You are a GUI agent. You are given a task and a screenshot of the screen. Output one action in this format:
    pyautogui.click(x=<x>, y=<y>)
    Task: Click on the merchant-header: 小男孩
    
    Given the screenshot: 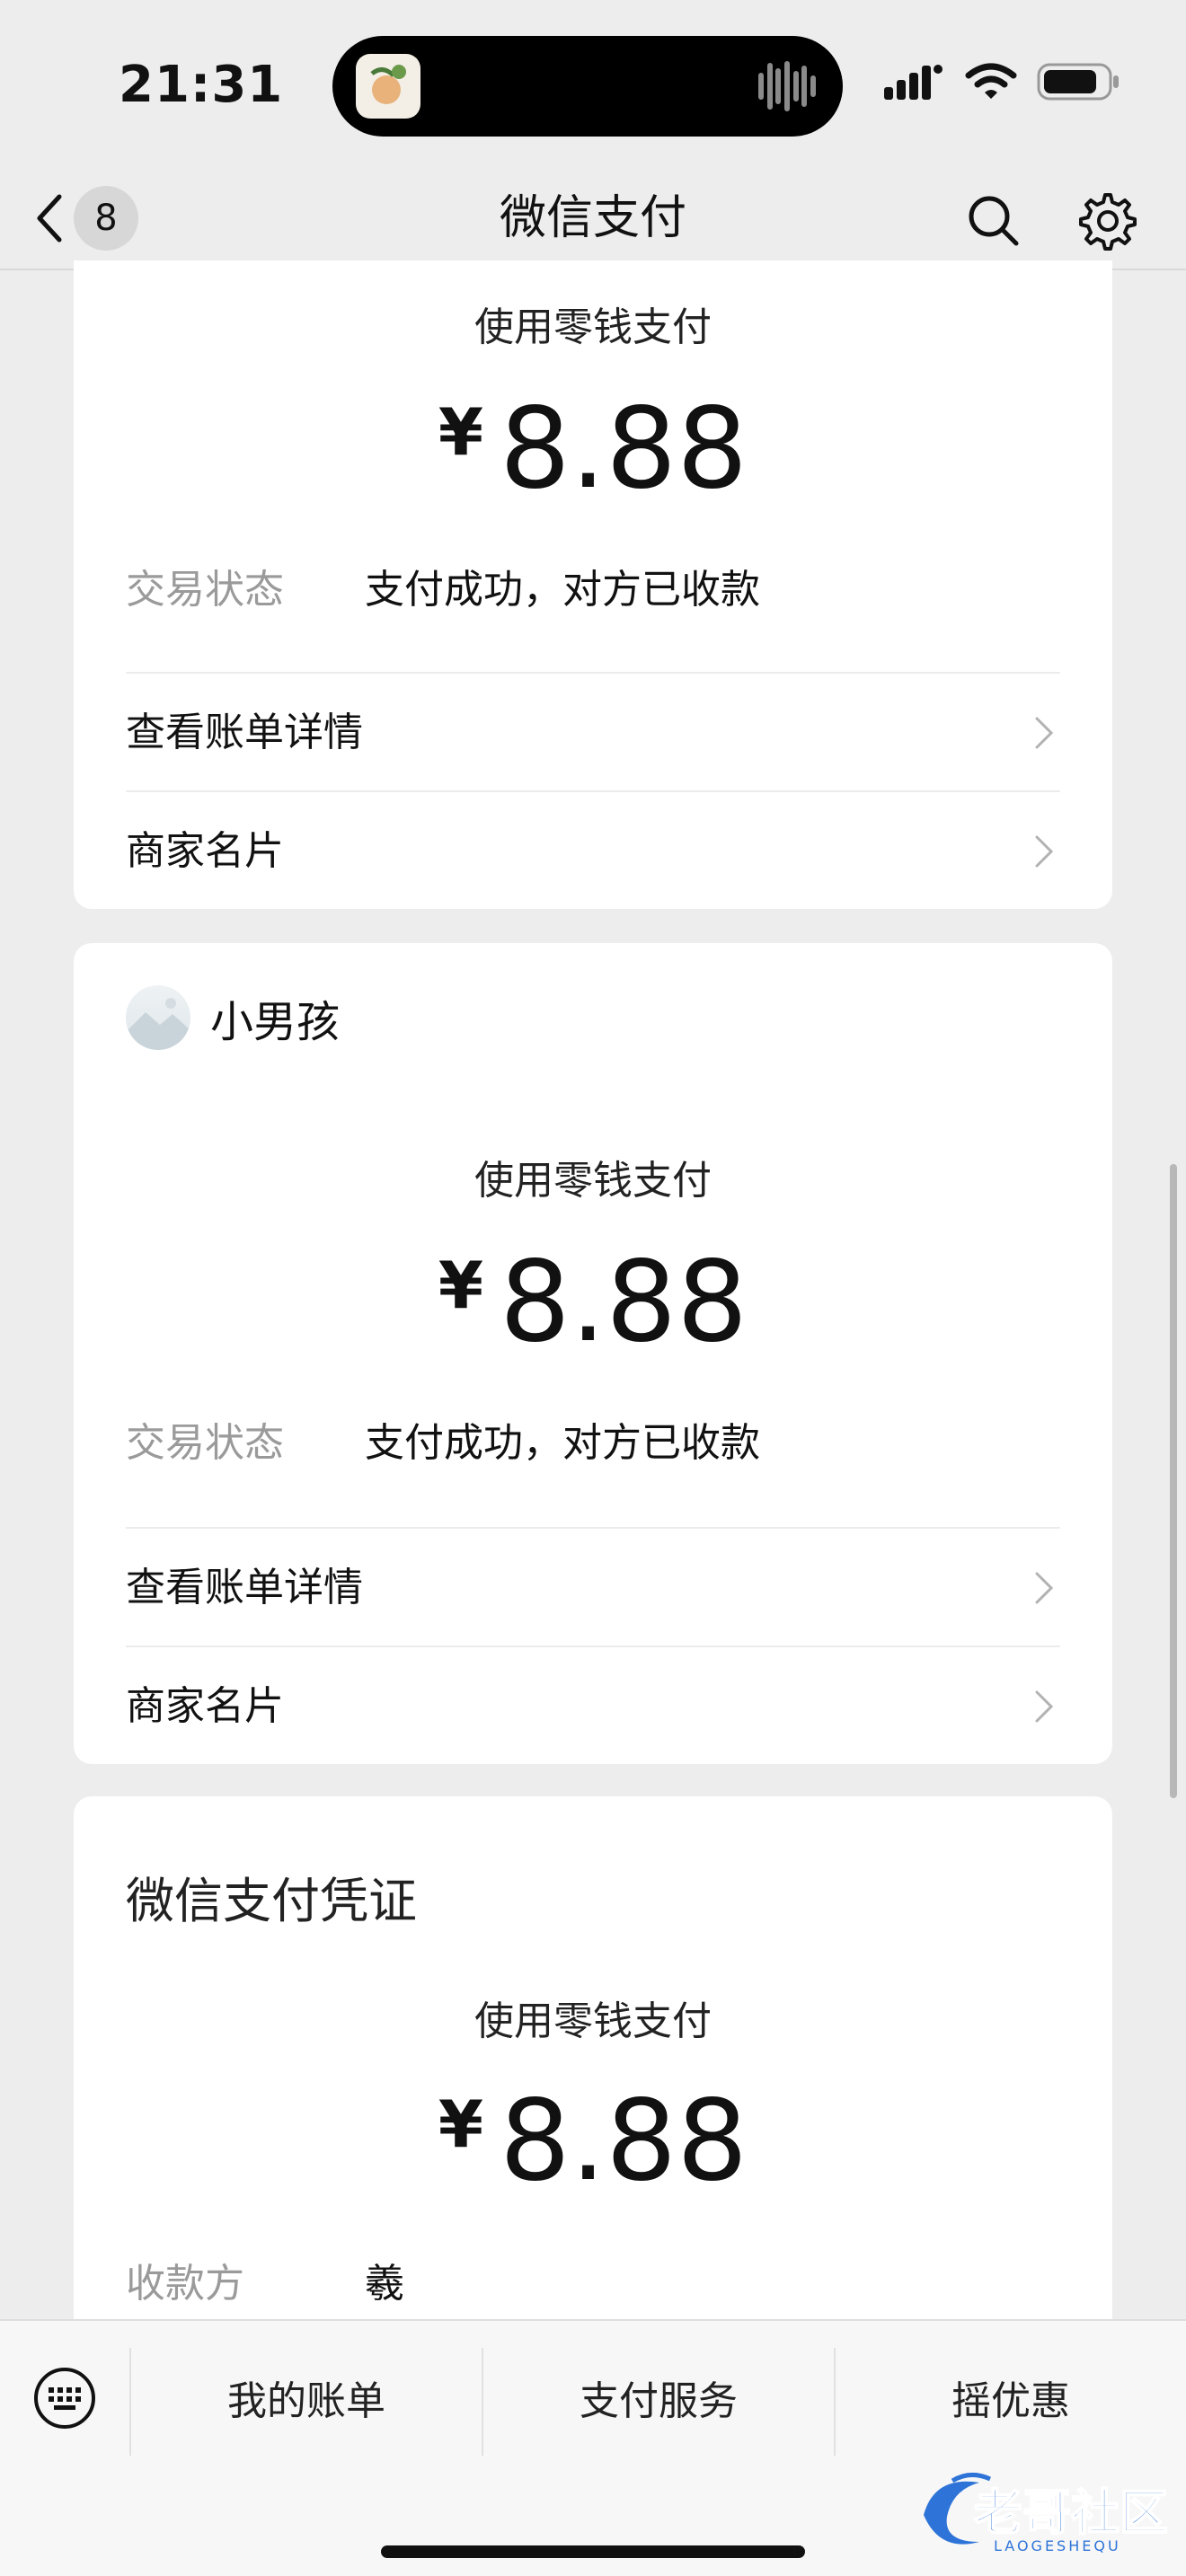 What is the action you would take?
    pyautogui.click(x=233, y=1017)
    